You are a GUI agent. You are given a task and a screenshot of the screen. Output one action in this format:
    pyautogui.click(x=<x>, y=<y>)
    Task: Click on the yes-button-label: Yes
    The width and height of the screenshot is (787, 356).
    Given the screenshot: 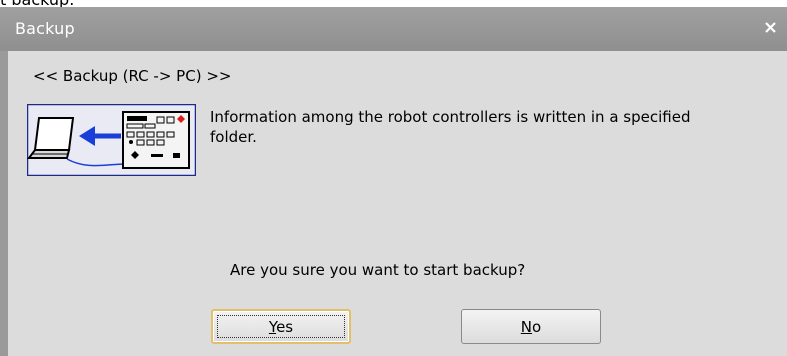 What is the action you would take?
    pyautogui.click(x=281, y=326)
    